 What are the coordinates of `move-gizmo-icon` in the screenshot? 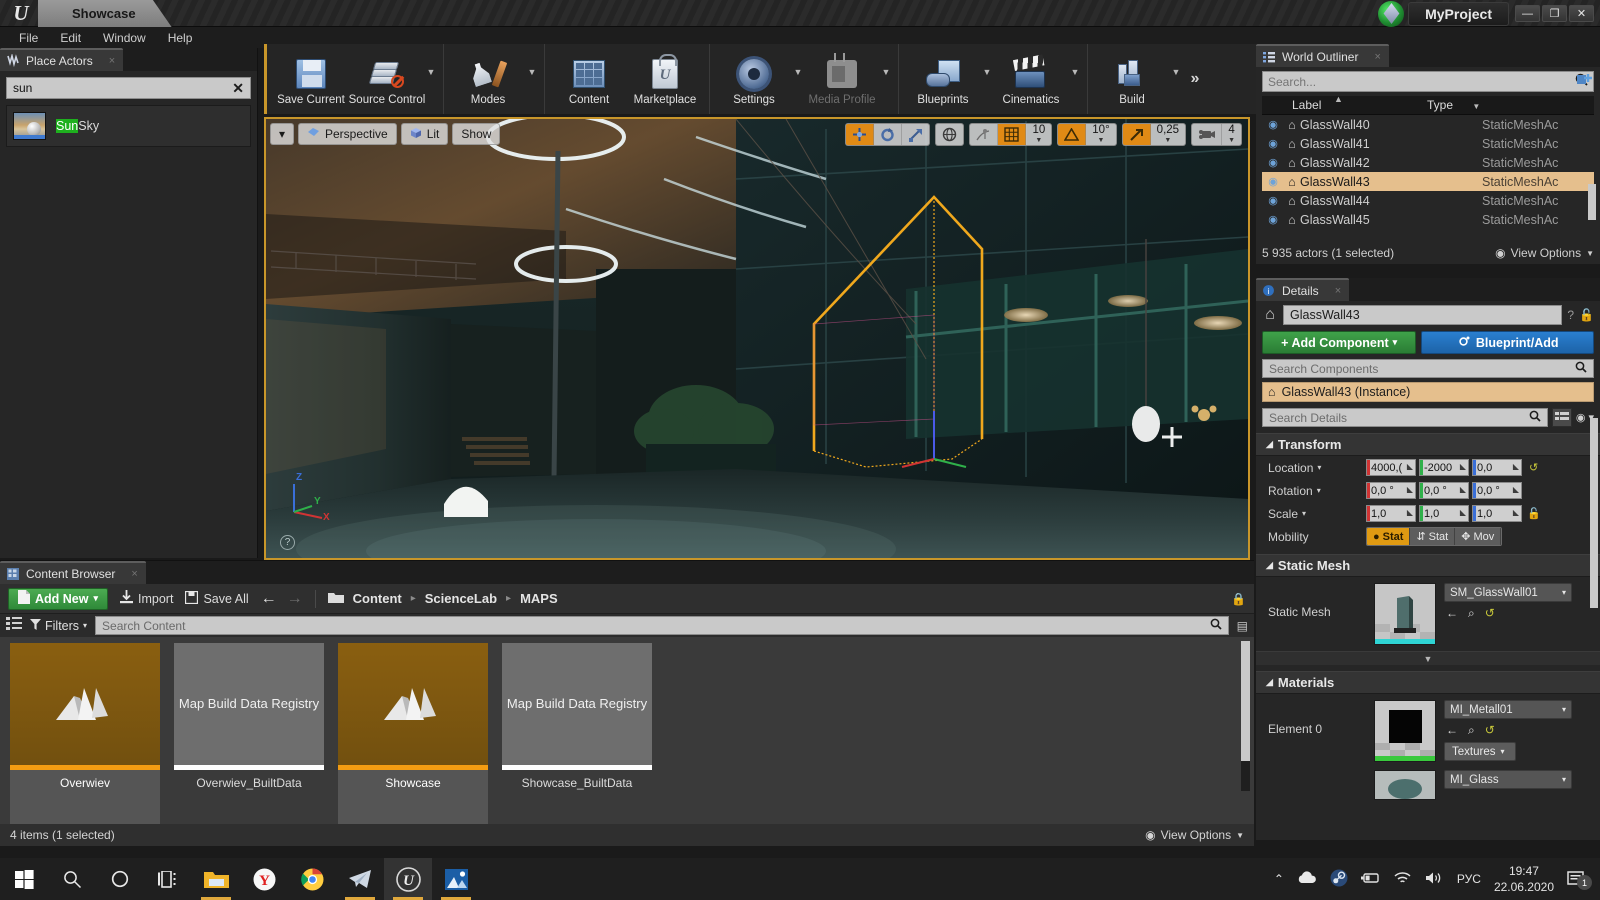 It's located at (860, 134).